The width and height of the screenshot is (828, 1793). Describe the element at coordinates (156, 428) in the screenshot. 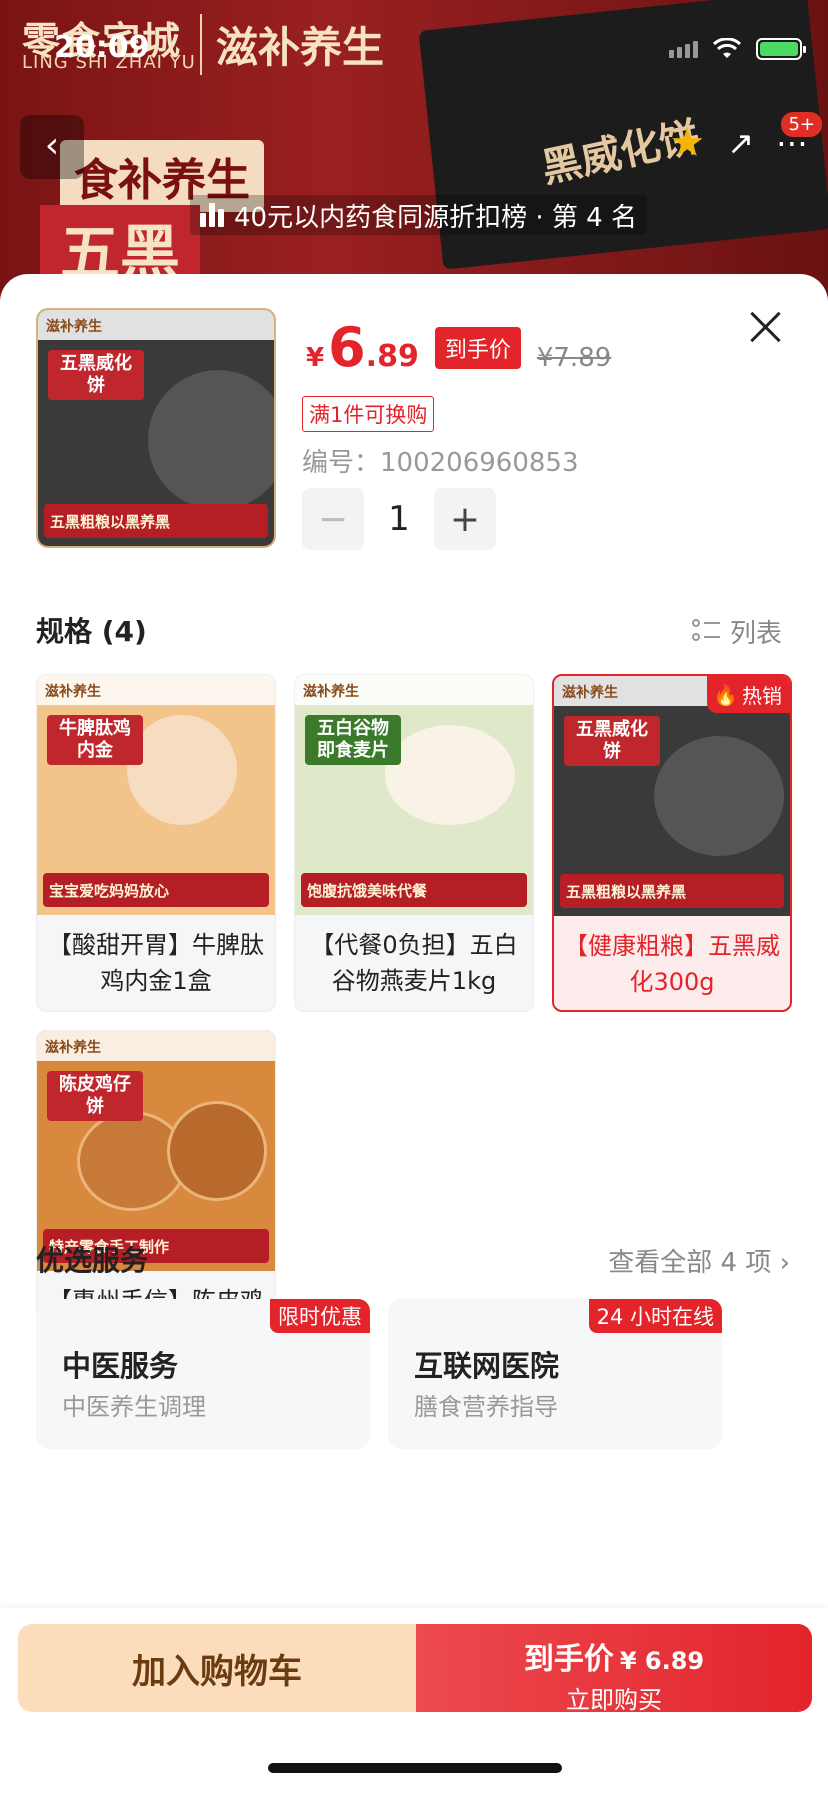

I see `product-thumbnail: 滋补养生 五黑威化饼 五黑粗粮以黑养黑` at that location.